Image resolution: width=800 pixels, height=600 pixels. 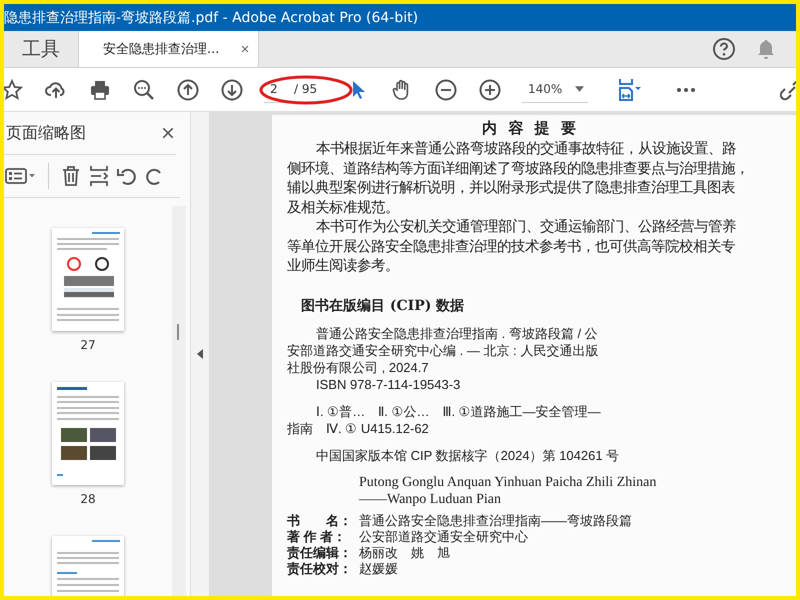 I want to click on section-heading: 内 容 提 要, so click(x=530, y=128).